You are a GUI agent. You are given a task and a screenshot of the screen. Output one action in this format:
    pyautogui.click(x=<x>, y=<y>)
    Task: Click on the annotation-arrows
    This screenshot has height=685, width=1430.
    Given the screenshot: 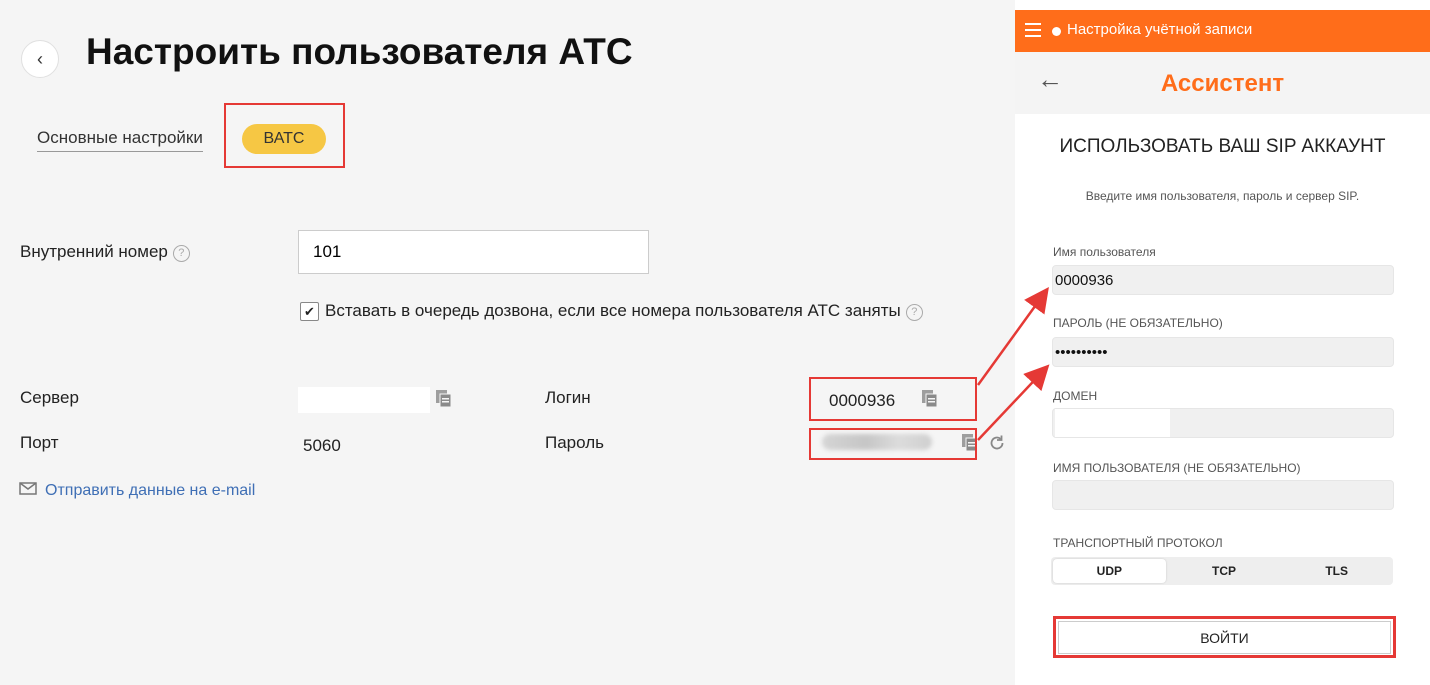 What is the action you would take?
    pyautogui.click(x=1013, y=363)
    